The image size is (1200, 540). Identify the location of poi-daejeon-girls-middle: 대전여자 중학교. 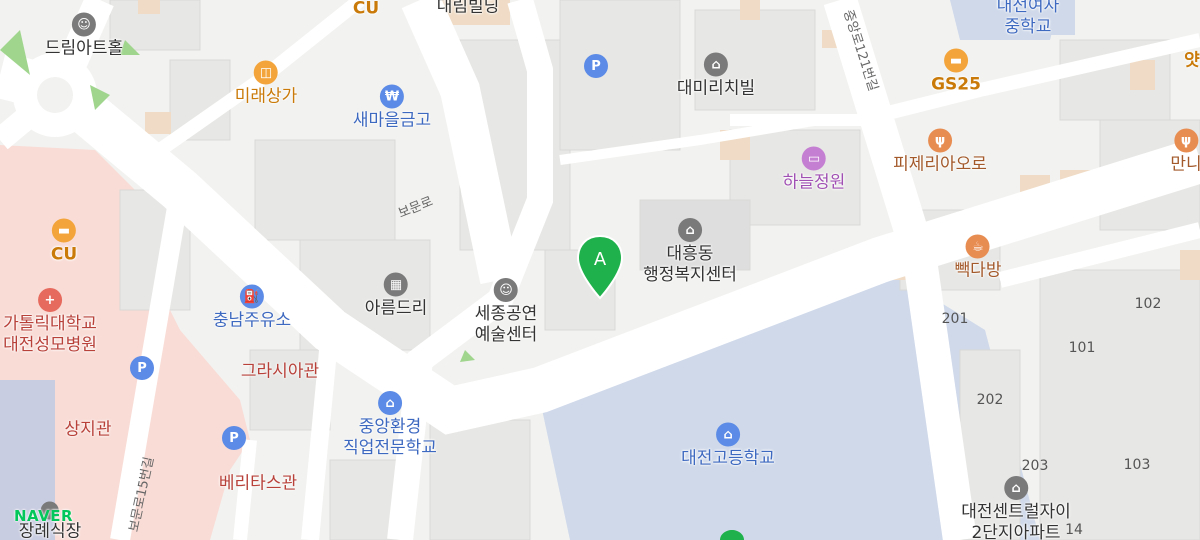
(1028, 19).